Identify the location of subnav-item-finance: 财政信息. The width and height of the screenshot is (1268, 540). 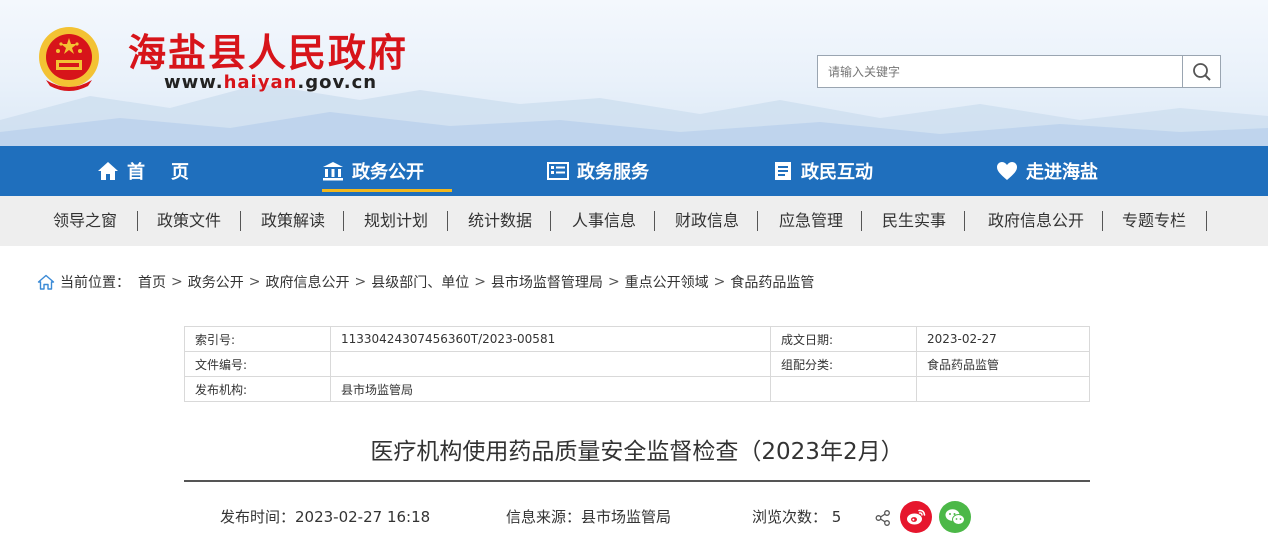
(707, 221).